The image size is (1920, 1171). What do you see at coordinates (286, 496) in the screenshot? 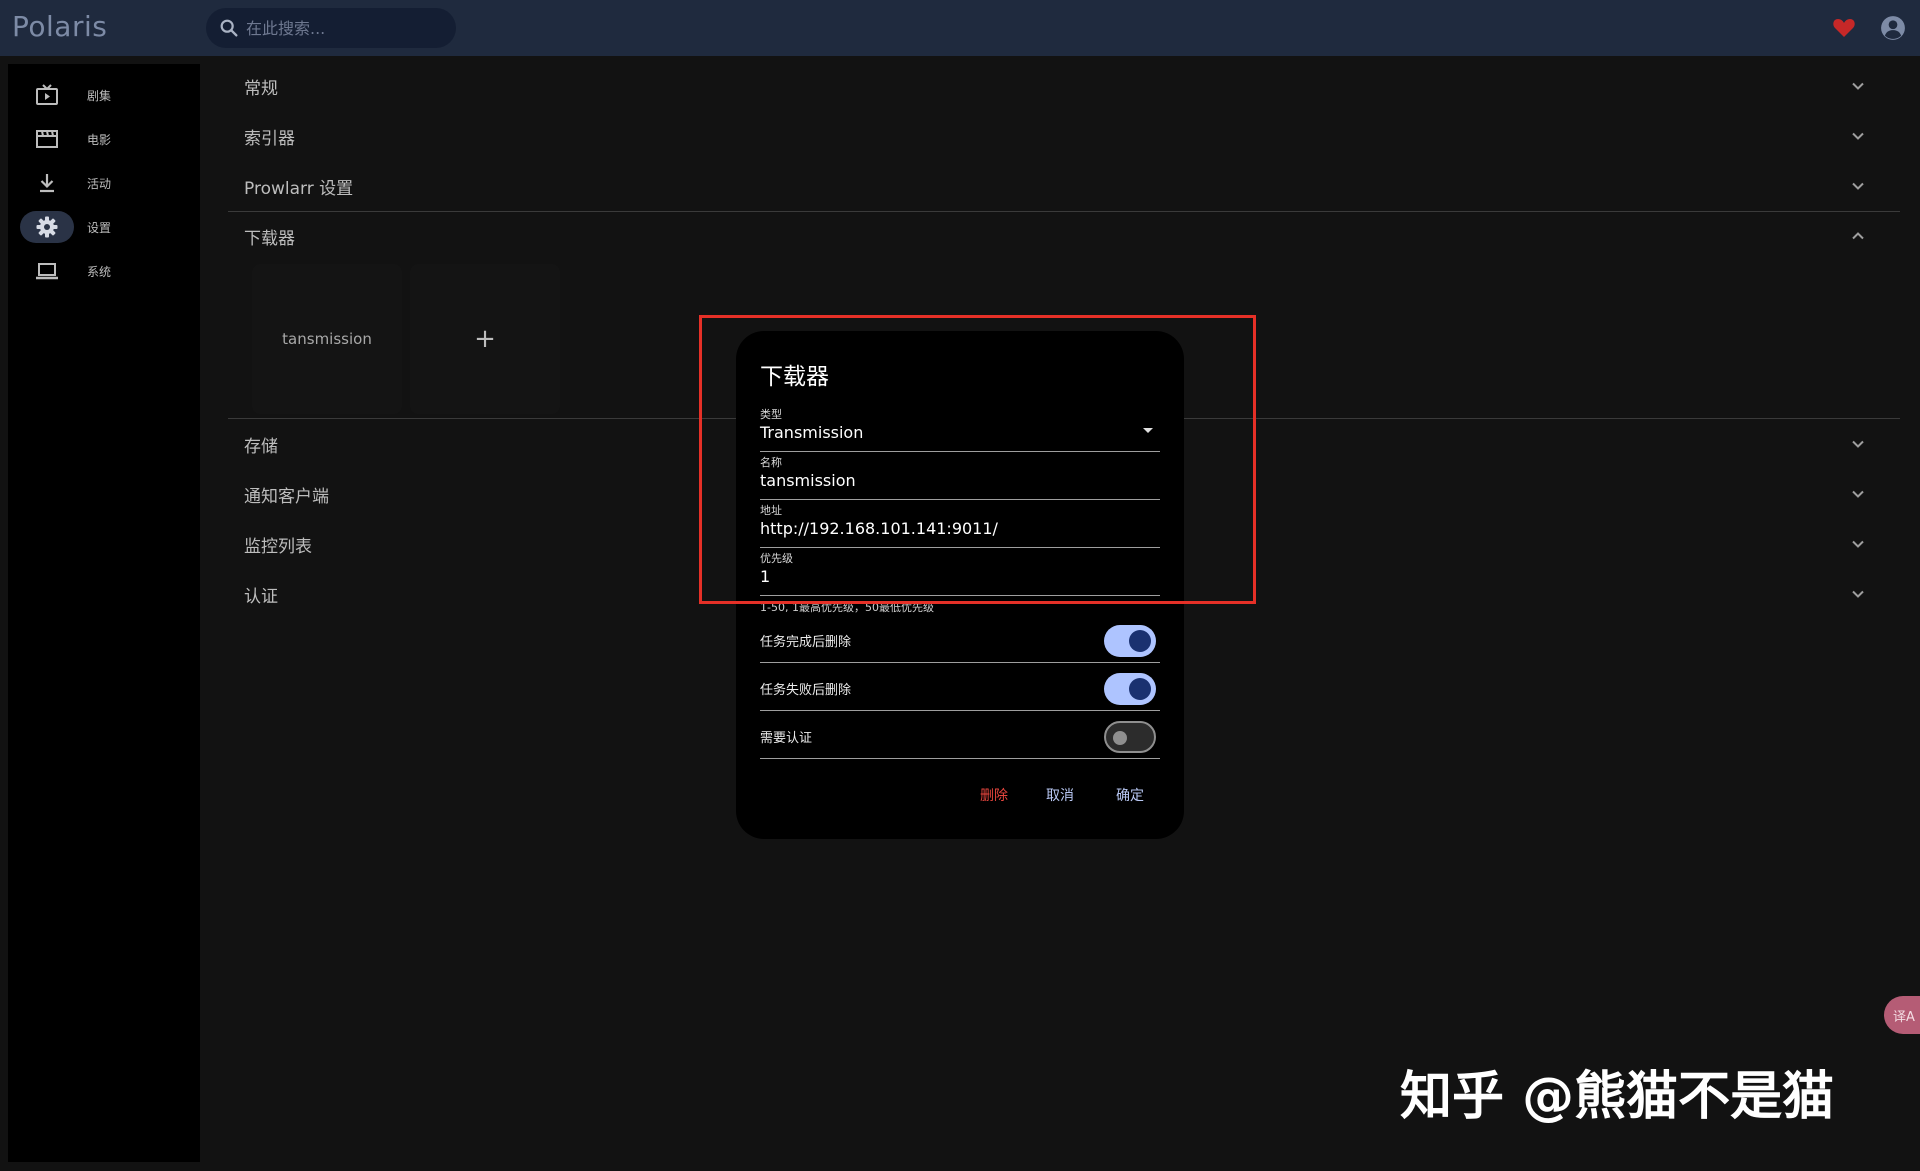
I see `panel-title: 通知客户端` at bounding box center [286, 496].